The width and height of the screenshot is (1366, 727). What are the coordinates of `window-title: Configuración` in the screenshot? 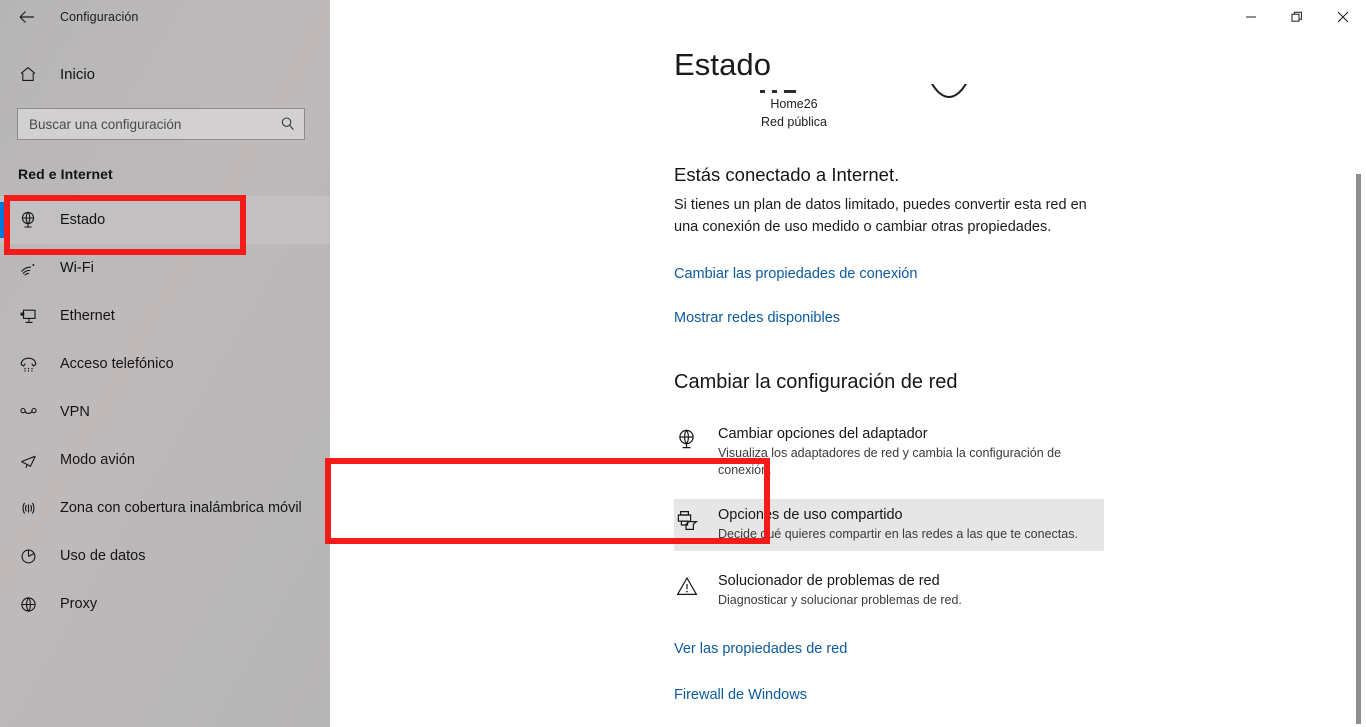 It's located at (99, 17).